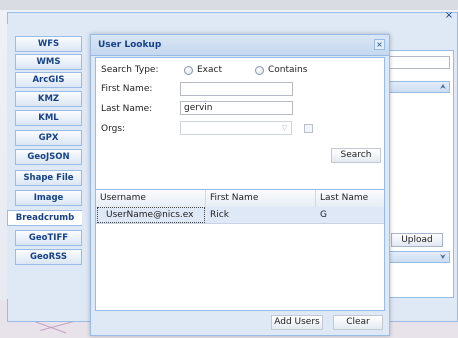 This screenshot has height=338, width=458. I want to click on last-name-field: gervin, so click(236, 108).